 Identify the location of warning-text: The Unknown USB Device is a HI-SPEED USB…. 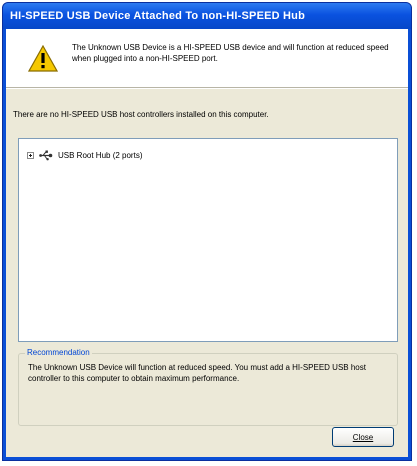
(230, 53).